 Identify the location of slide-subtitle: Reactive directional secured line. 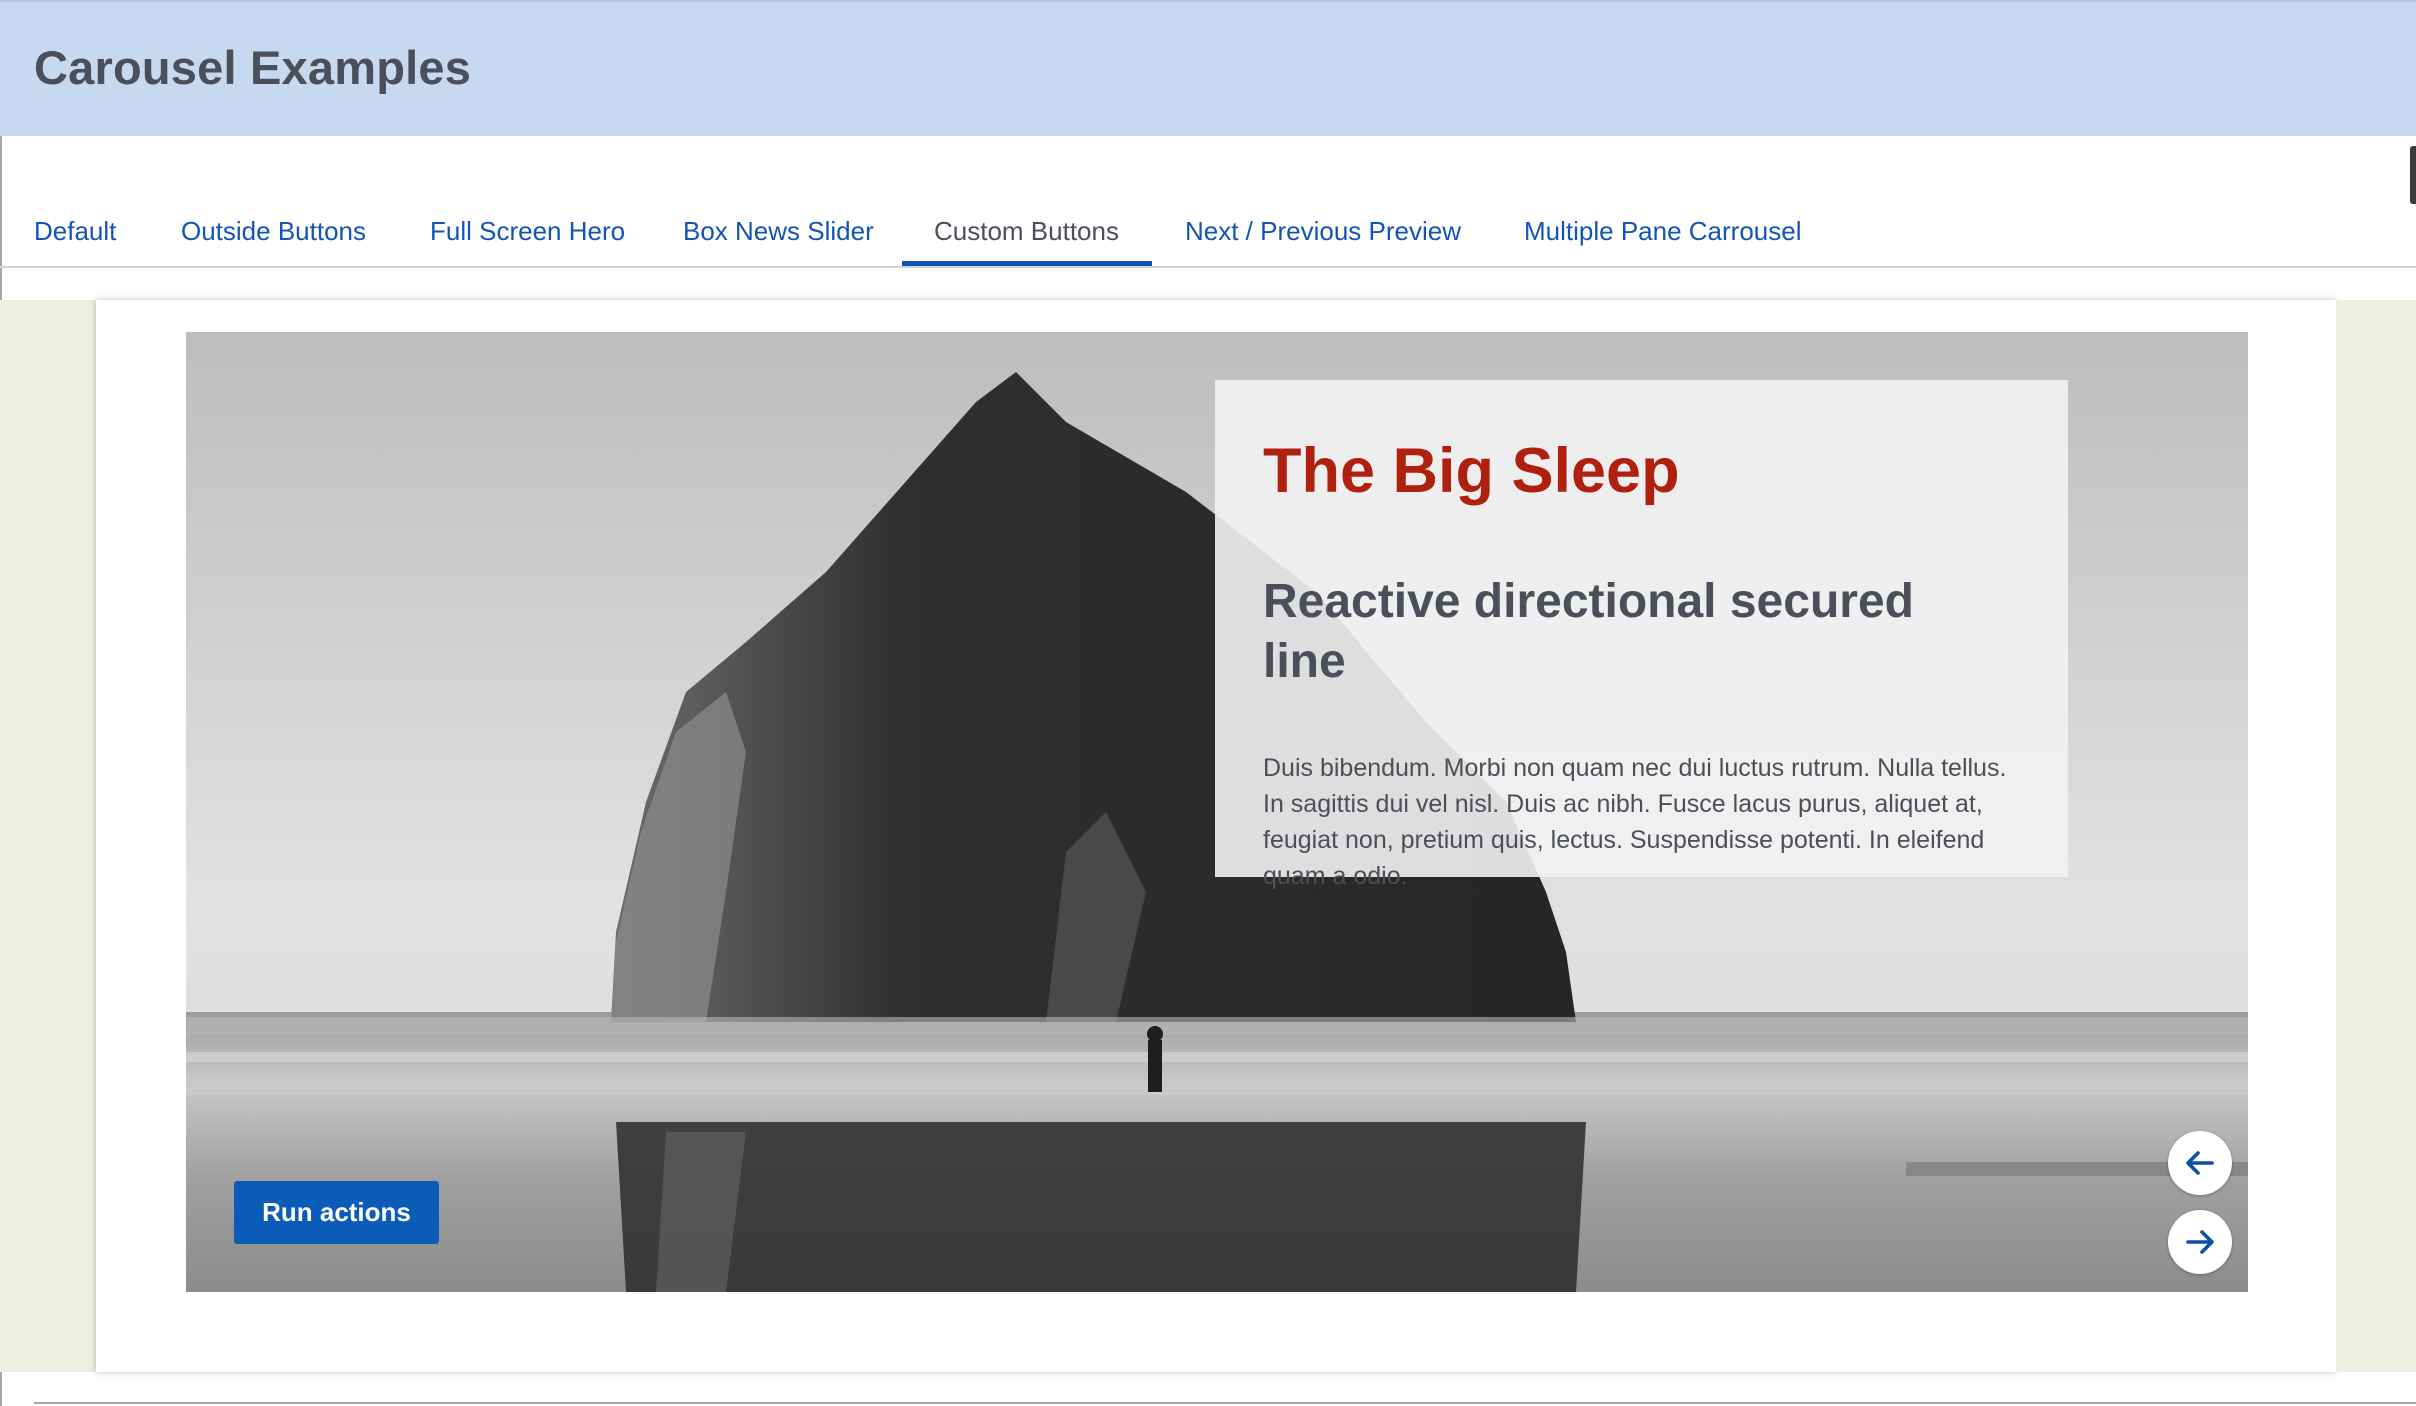
(1588, 631).